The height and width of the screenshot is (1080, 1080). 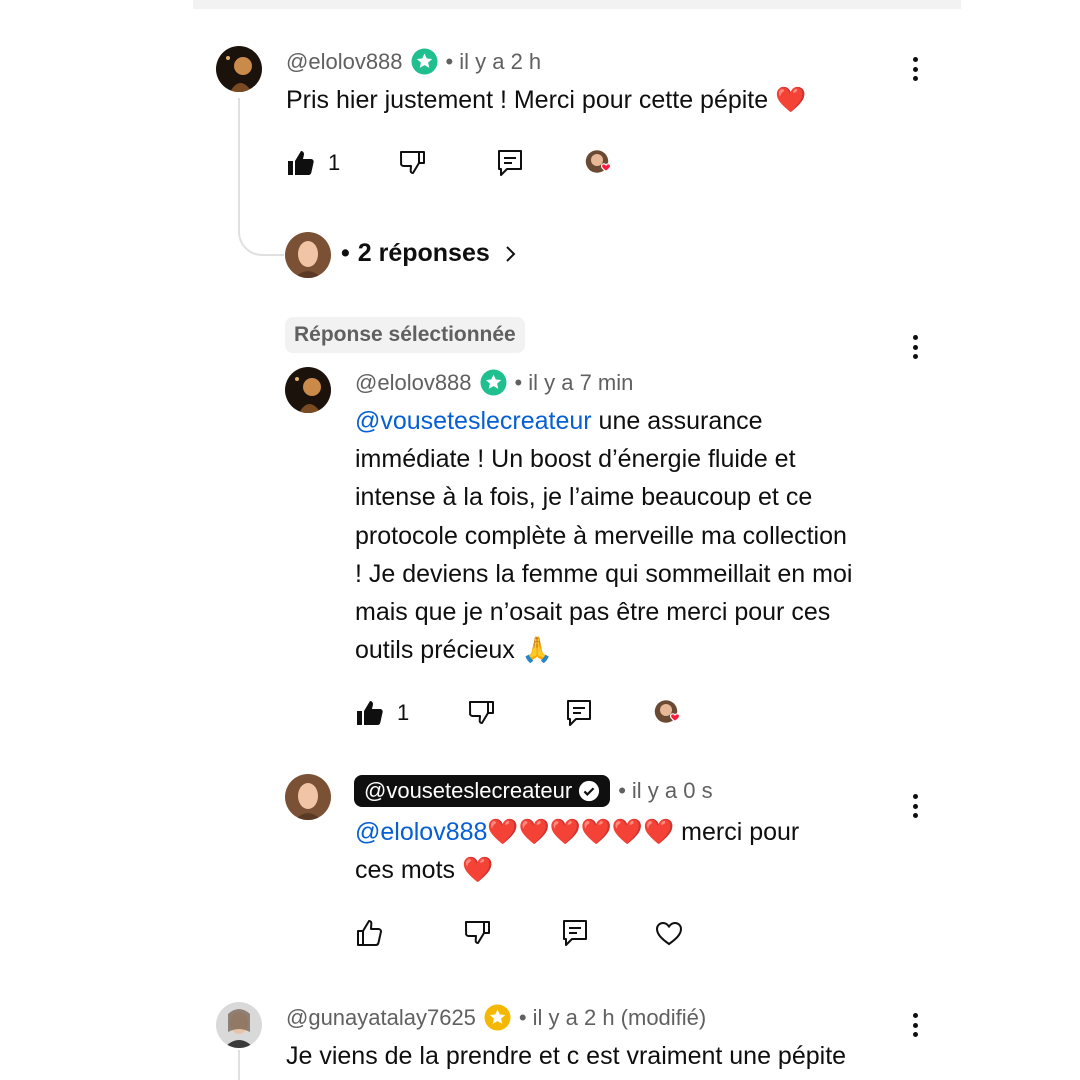 What do you see at coordinates (468, 790) in the screenshot?
I see `creator-author: @vouseteslecreateur` at bounding box center [468, 790].